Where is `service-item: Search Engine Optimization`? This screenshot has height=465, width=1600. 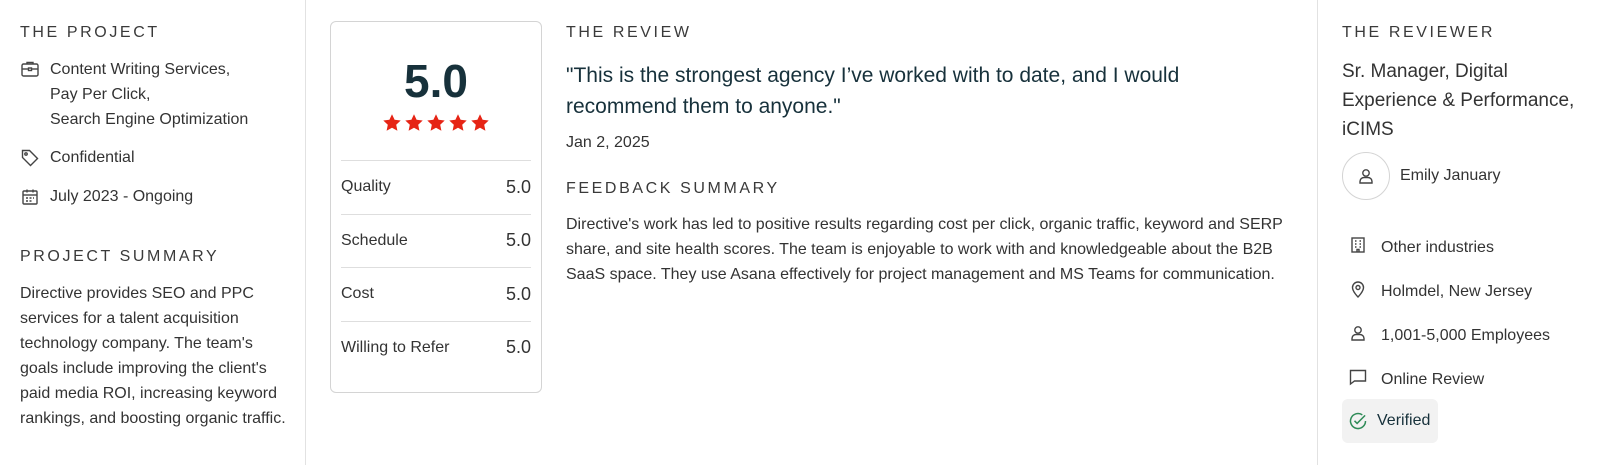
service-item: Search Engine Optimization is located at coordinates (149, 119).